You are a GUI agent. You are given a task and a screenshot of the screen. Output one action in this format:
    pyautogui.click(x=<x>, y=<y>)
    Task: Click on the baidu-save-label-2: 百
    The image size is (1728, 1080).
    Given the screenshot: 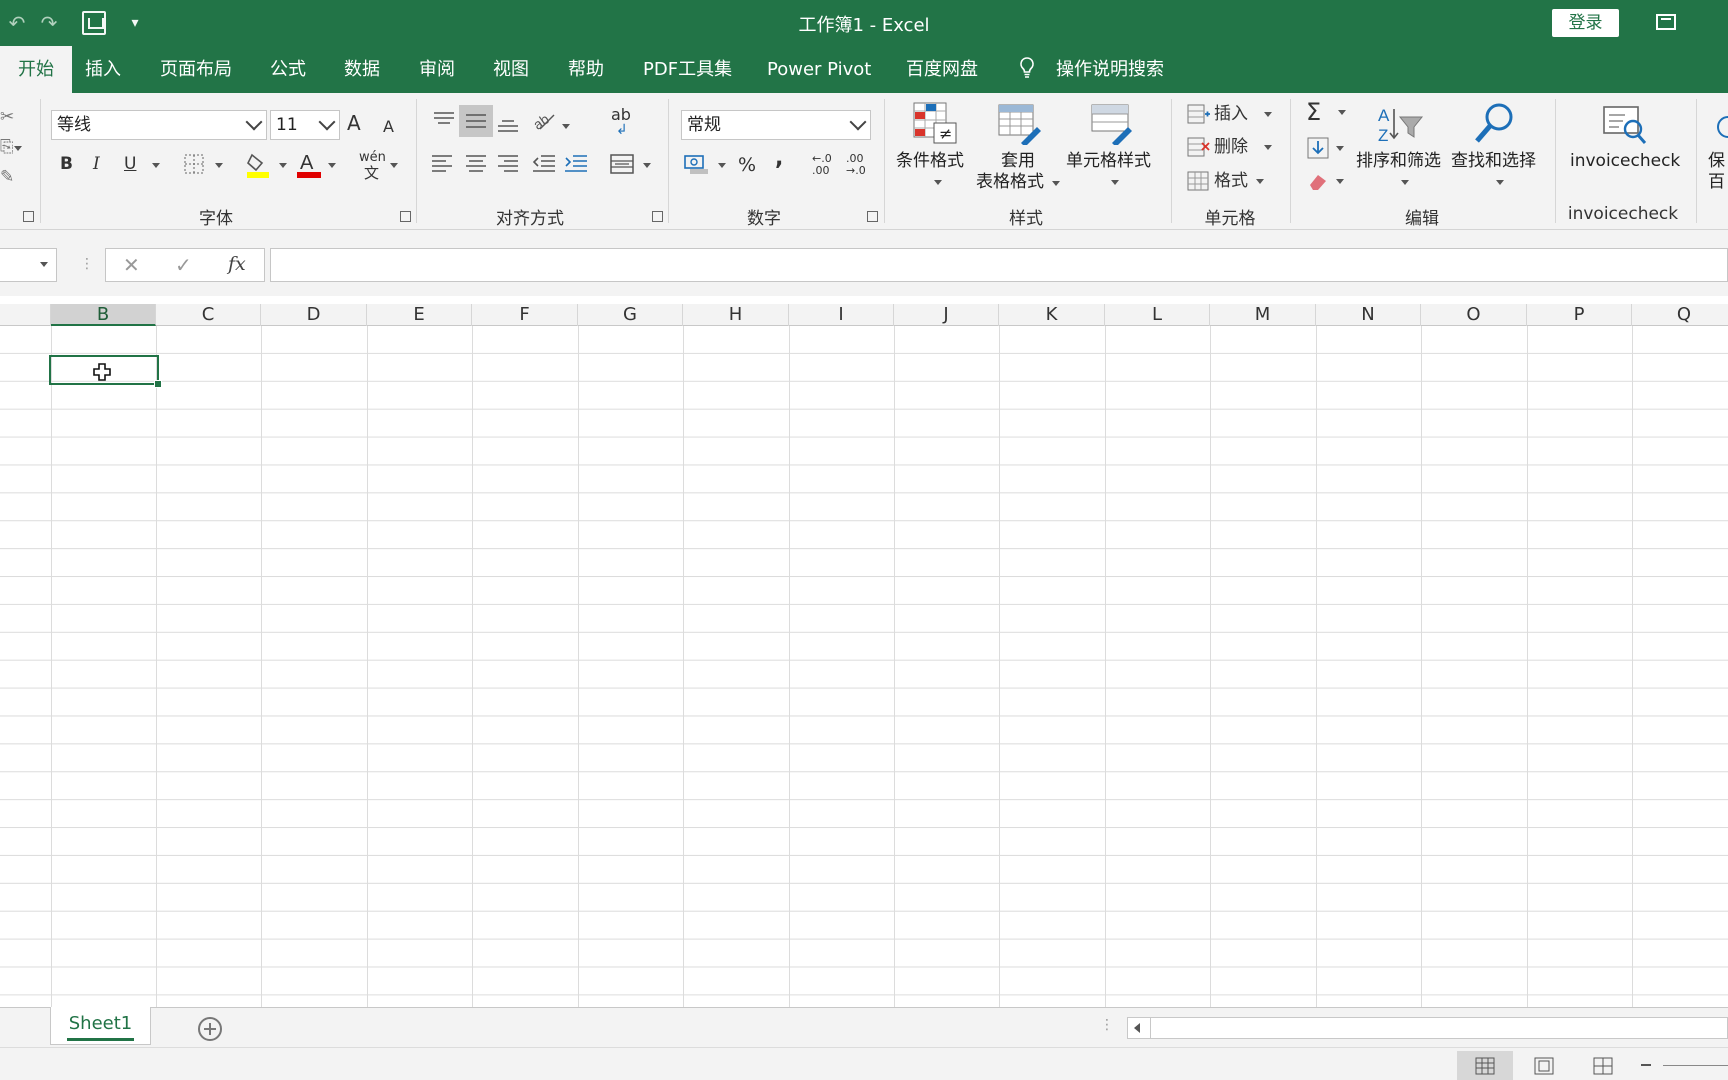 What is the action you would take?
    pyautogui.click(x=1716, y=182)
    